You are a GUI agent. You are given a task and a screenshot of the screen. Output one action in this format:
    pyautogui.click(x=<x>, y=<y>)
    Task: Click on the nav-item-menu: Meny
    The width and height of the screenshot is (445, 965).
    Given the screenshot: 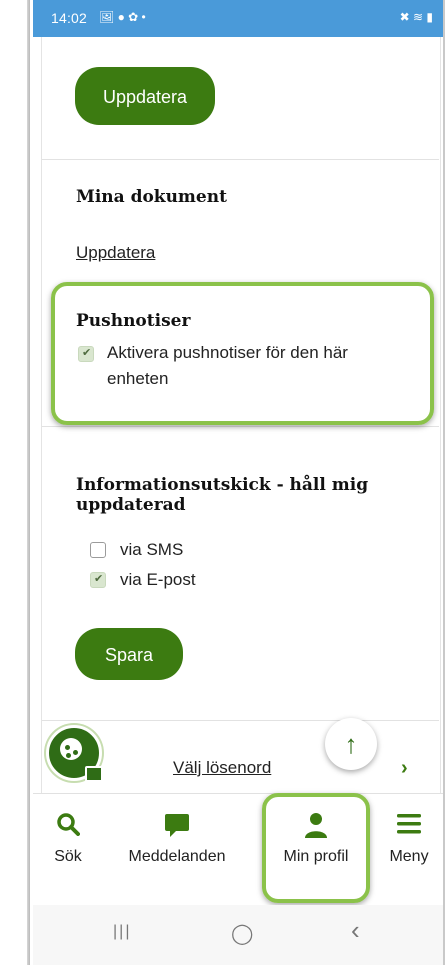 What is the action you would take?
    pyautogui.click(x=409, y=850)
    